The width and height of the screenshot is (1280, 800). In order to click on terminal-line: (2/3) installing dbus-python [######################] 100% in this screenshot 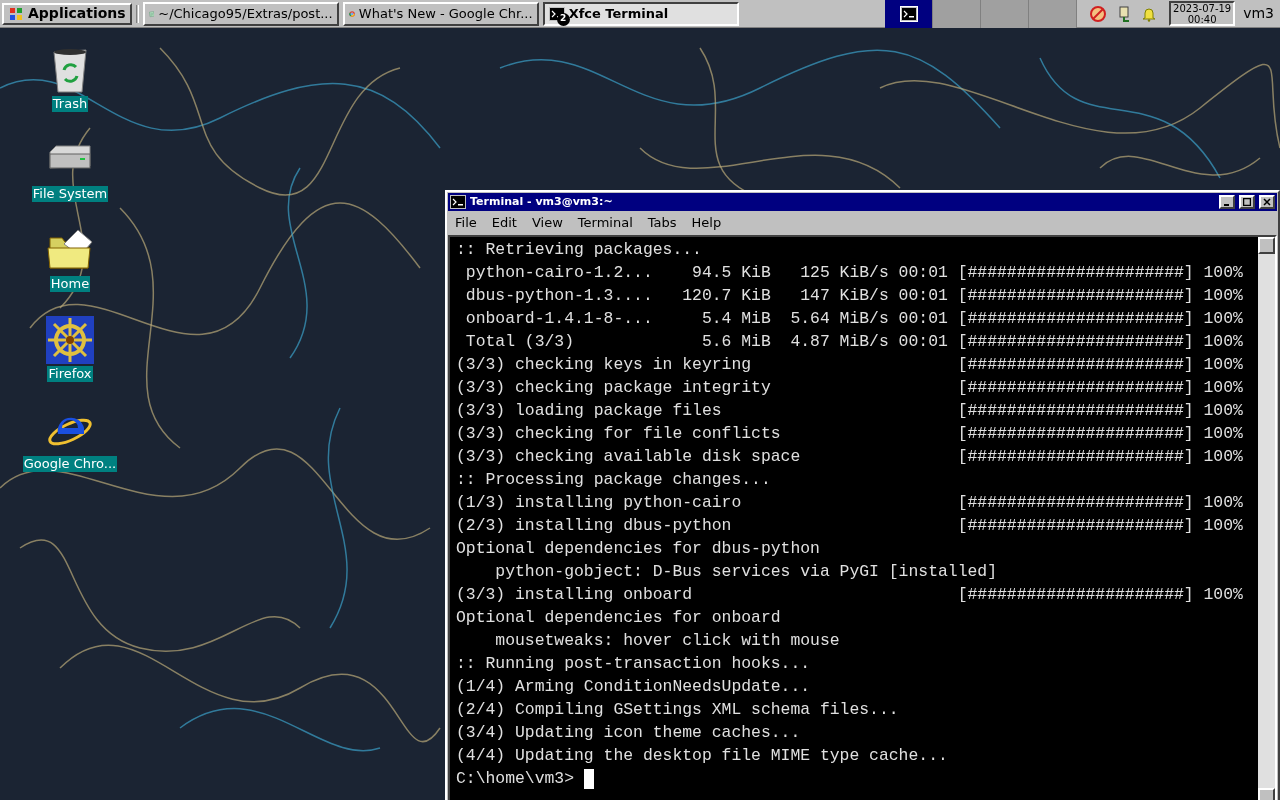, I will do `click(850, 526)`.